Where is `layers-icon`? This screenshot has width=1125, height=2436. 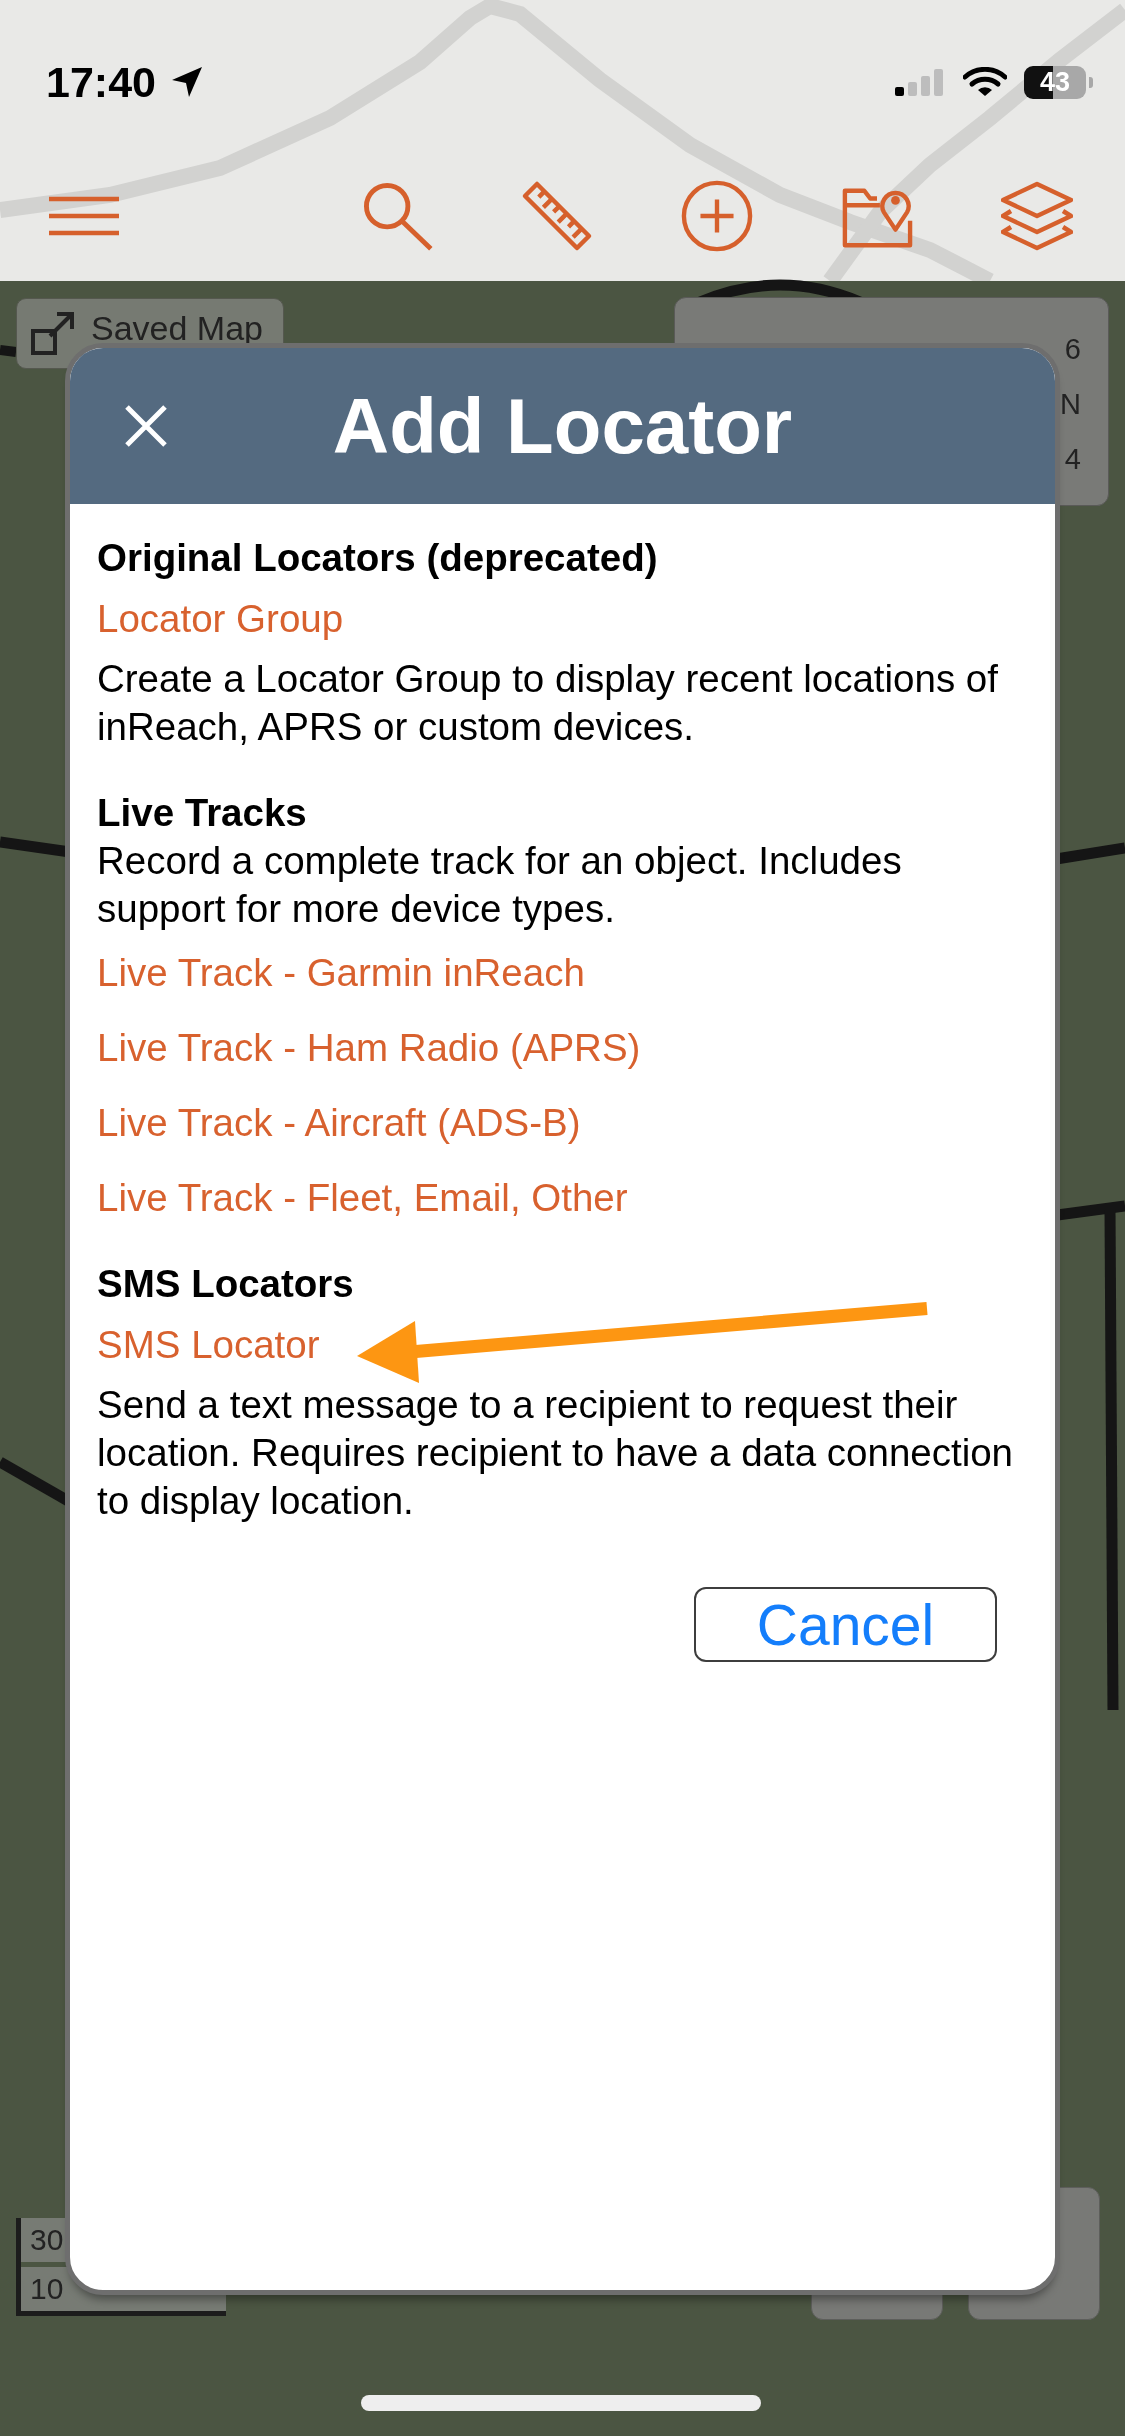 layers-icon is located at coordinates (1037, 215).